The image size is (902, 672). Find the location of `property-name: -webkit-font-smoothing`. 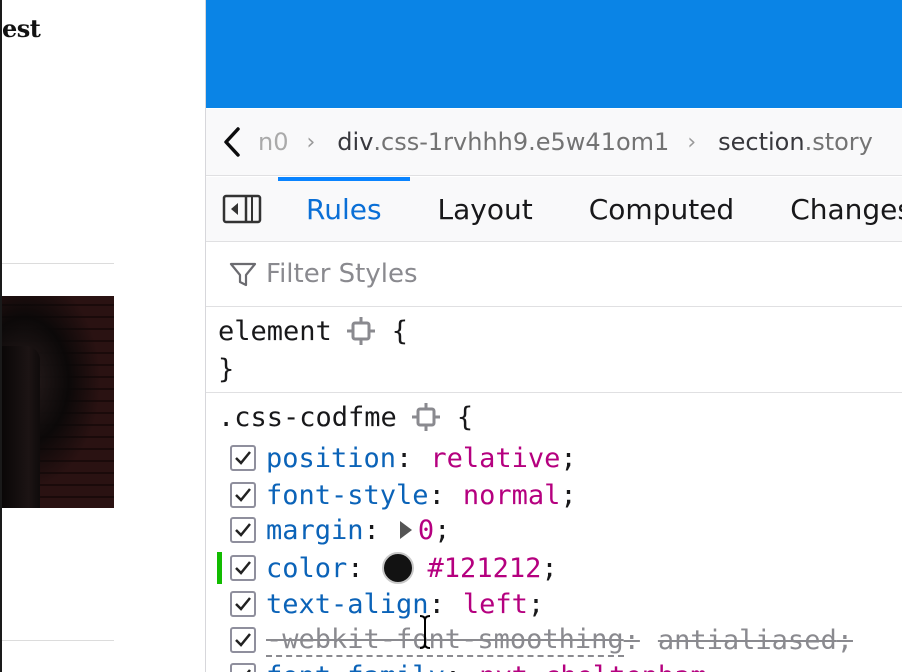

property-name: -webkit-font-smoothing is located at coordinates (445, 640).